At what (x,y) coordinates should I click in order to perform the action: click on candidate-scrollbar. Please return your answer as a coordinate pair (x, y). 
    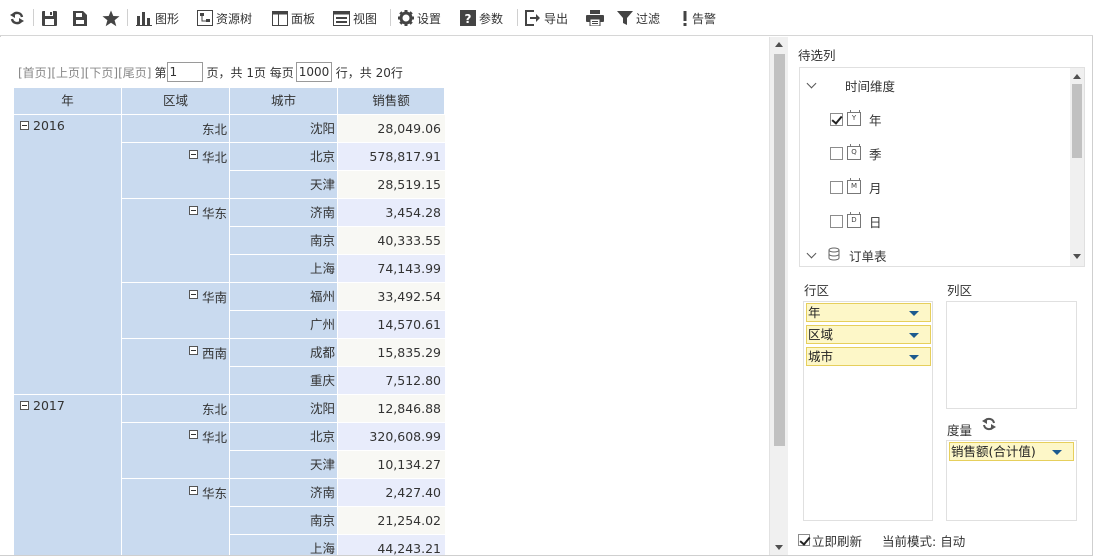
    Looking at the image, I should click on (1077, 167).